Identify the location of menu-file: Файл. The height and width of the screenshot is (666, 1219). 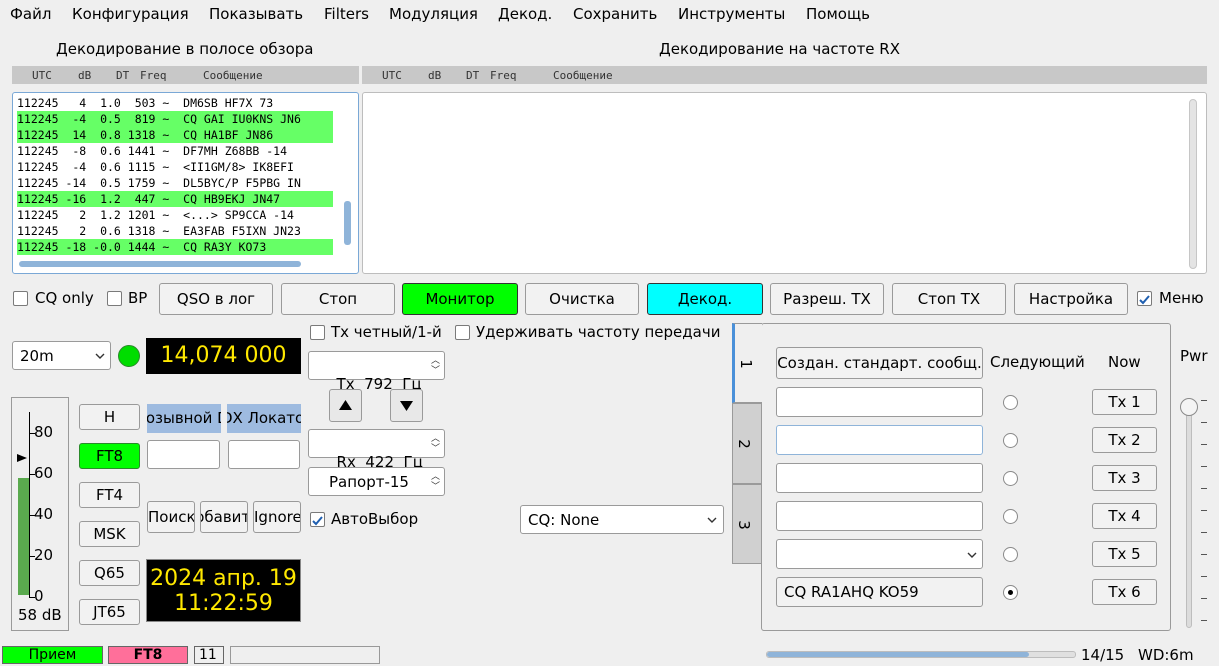
(30, 14).